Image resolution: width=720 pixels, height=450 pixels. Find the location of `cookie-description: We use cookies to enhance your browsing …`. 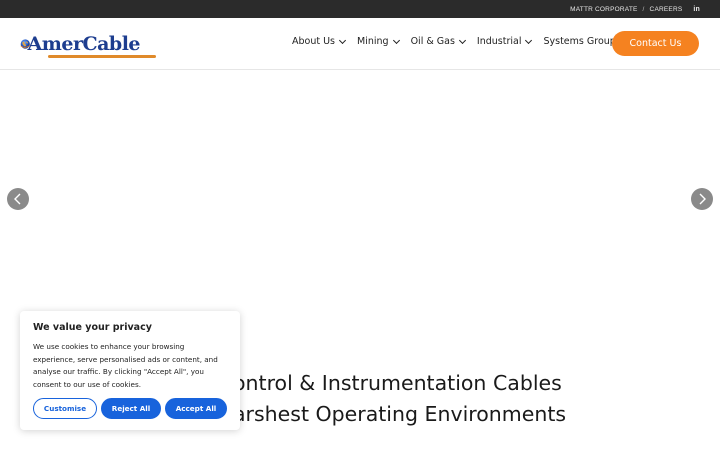

cookie-description: We use cookies to enhance your browsing … is located at coordinates (125, 366).